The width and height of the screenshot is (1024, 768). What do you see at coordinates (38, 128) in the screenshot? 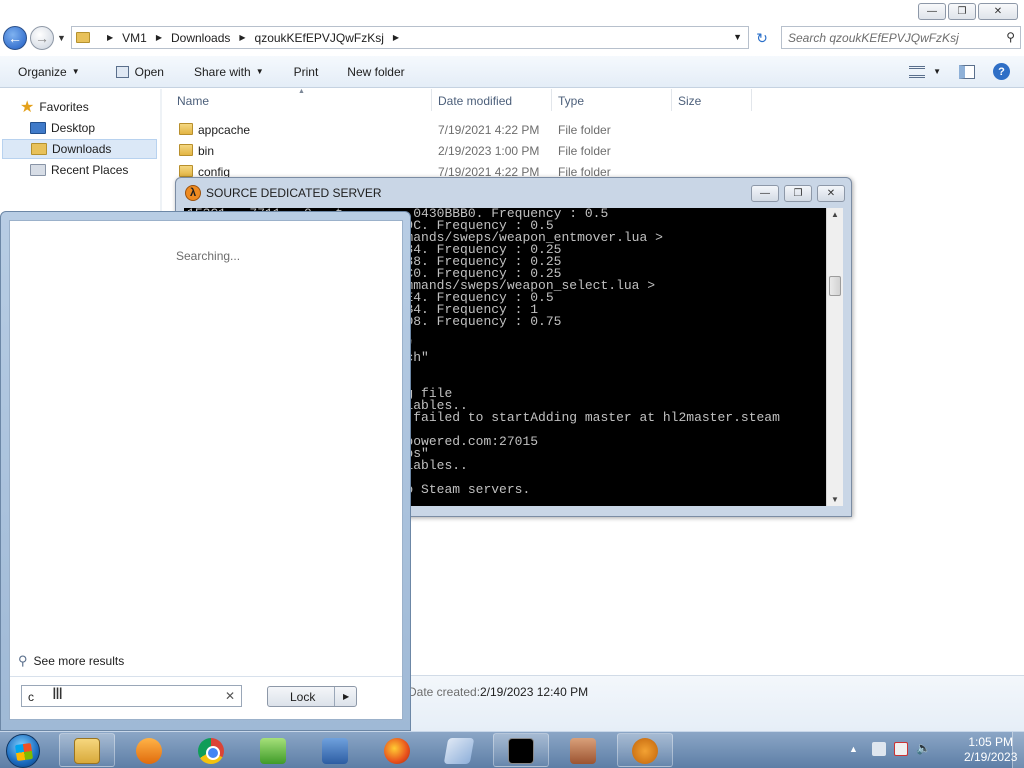
I see `desktop-icon` at bounding box center [38, 128].